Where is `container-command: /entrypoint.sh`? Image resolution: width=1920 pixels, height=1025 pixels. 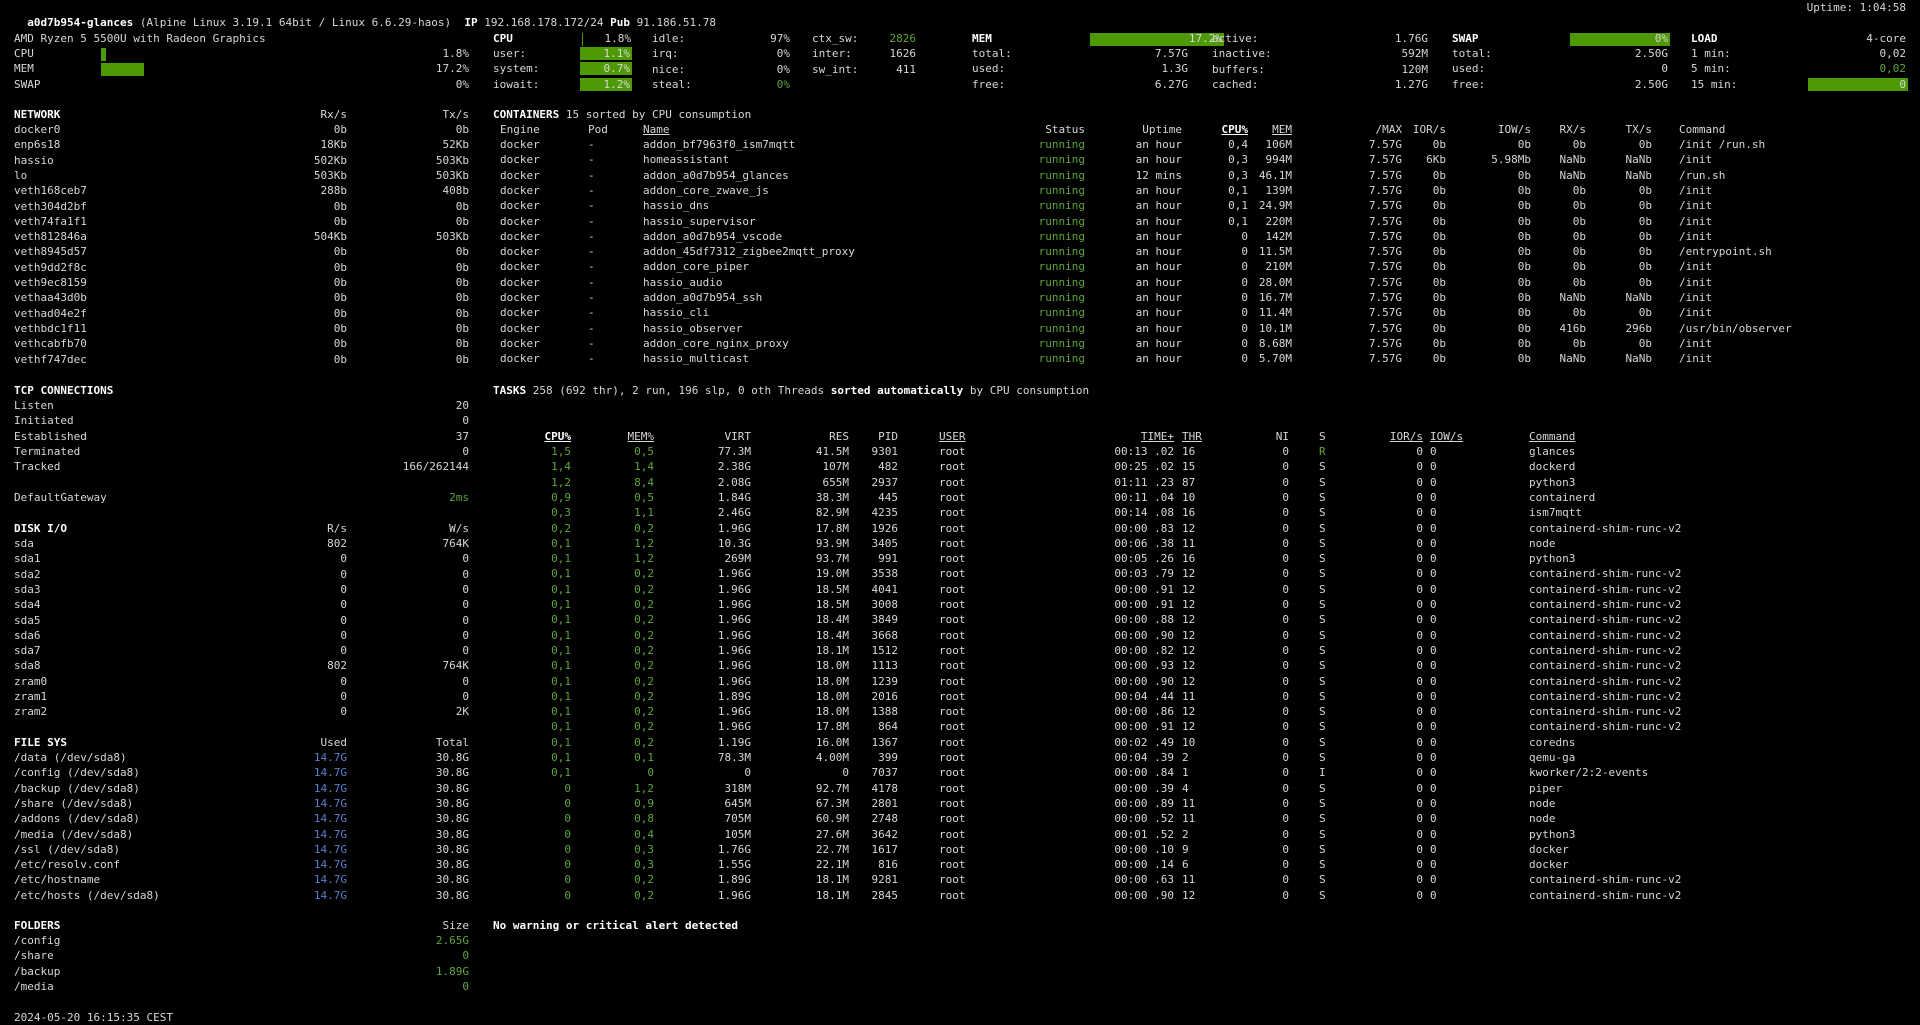
container-command: /entrypoint.sh is located at coordinates (1725, 252).